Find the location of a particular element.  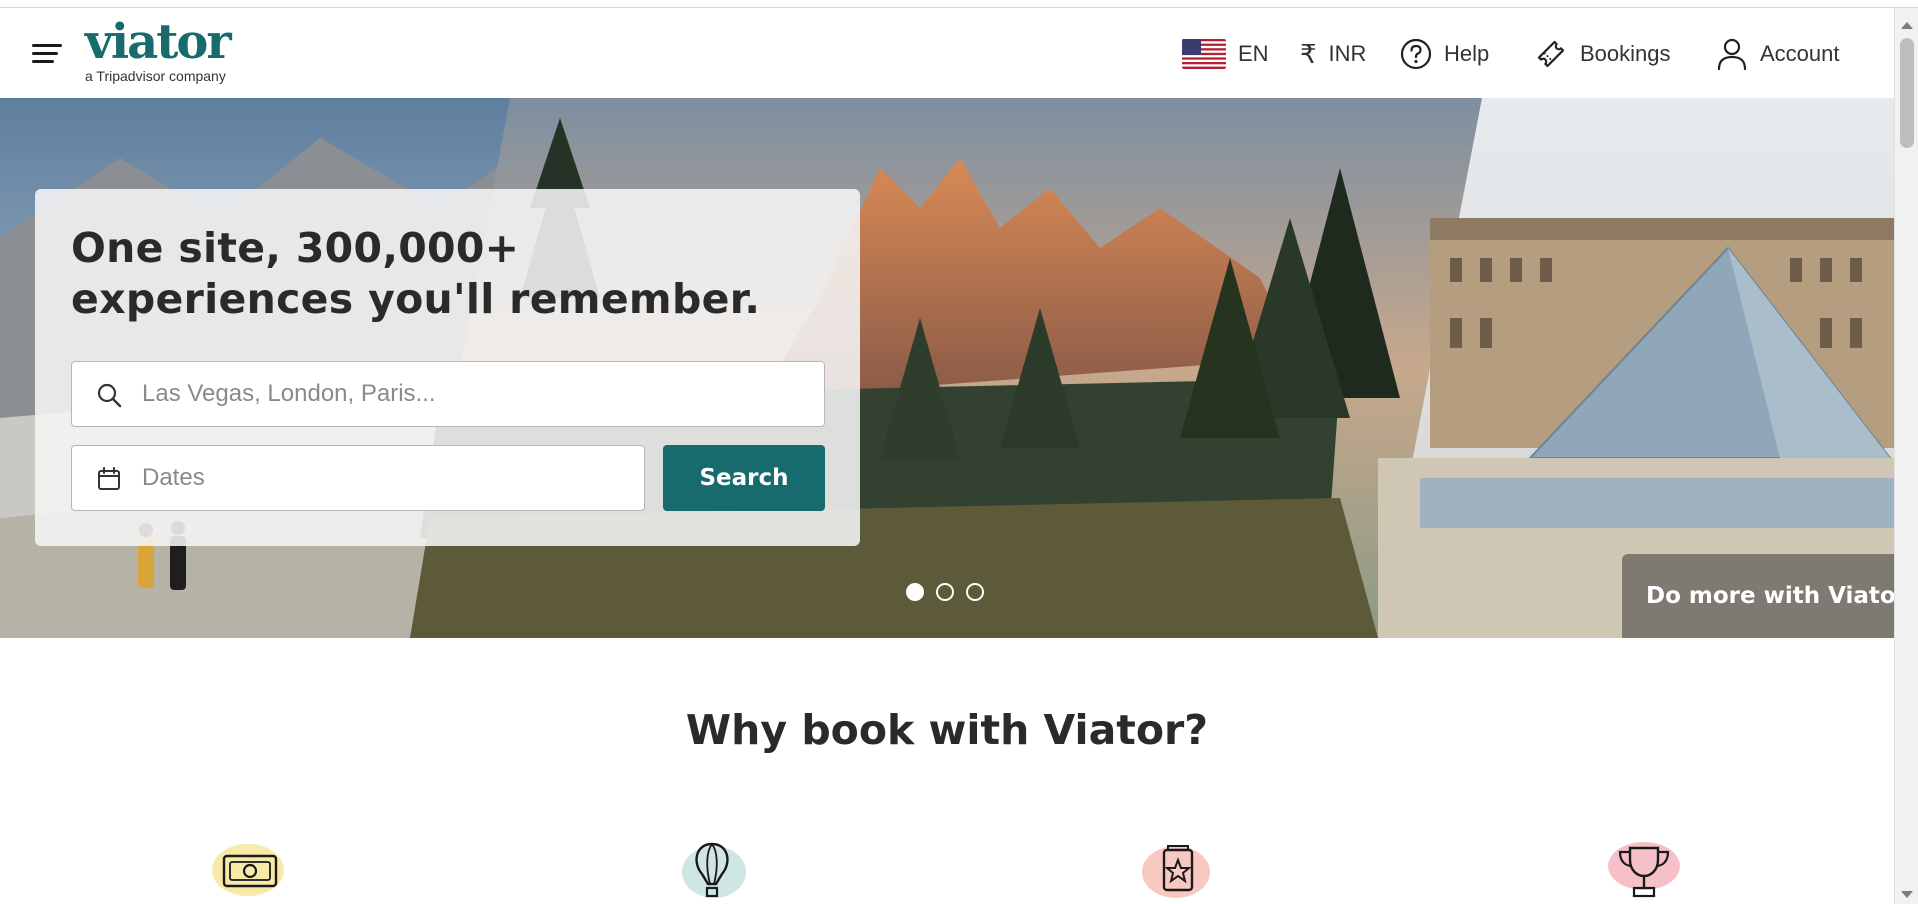

user-icon is located at coordinates (1732, 54).